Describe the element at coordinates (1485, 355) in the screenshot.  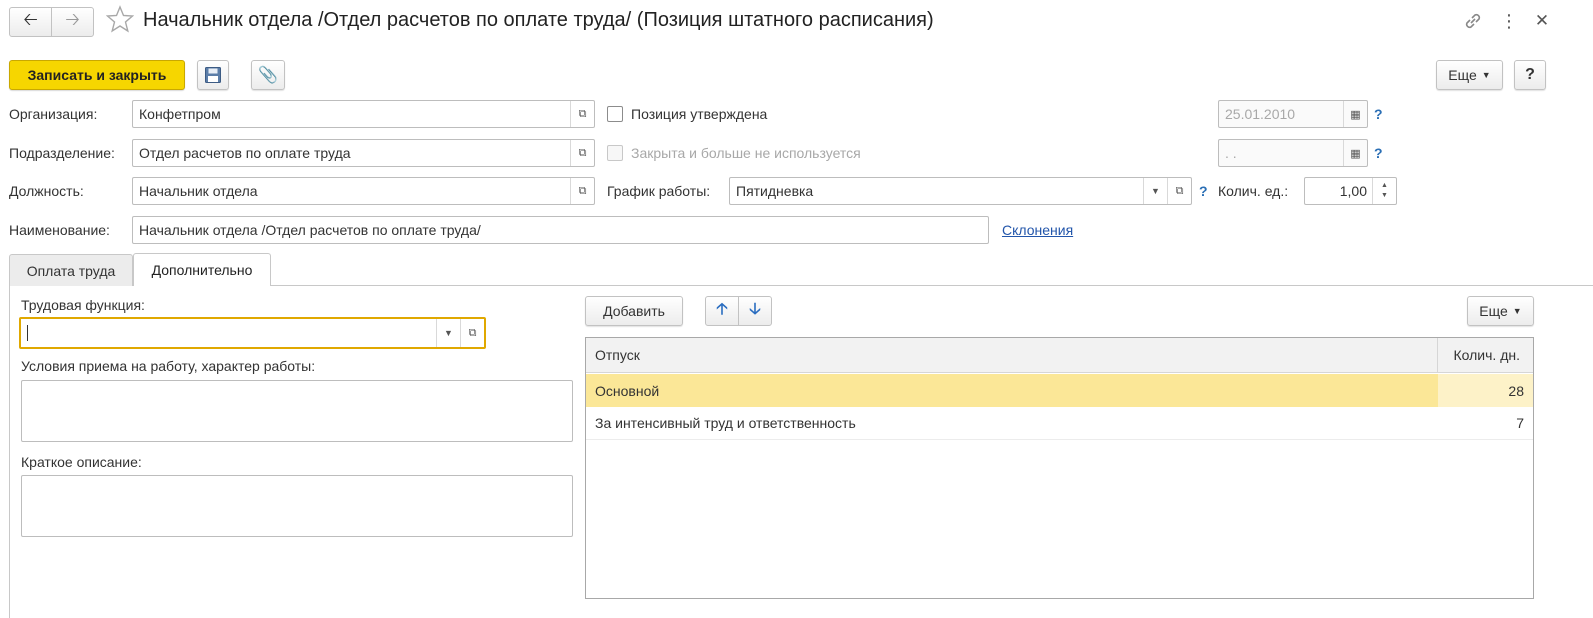
I see `column-header-days: Колич. дн.` at that location.